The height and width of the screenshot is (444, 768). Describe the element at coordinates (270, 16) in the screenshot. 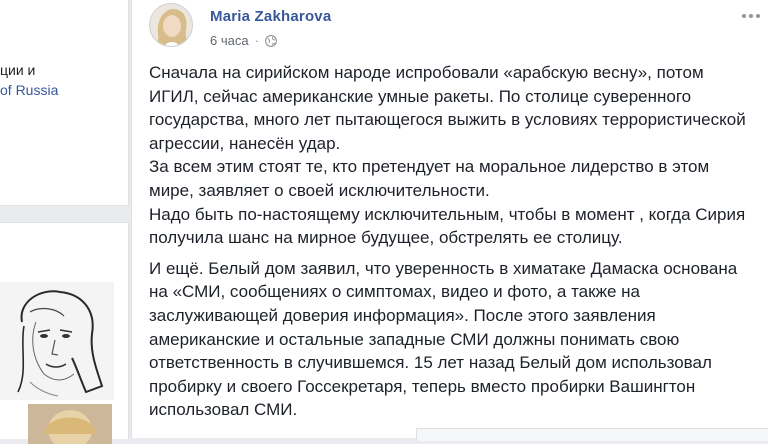

I see `author-name-link: Maria Zakharova` at that location.